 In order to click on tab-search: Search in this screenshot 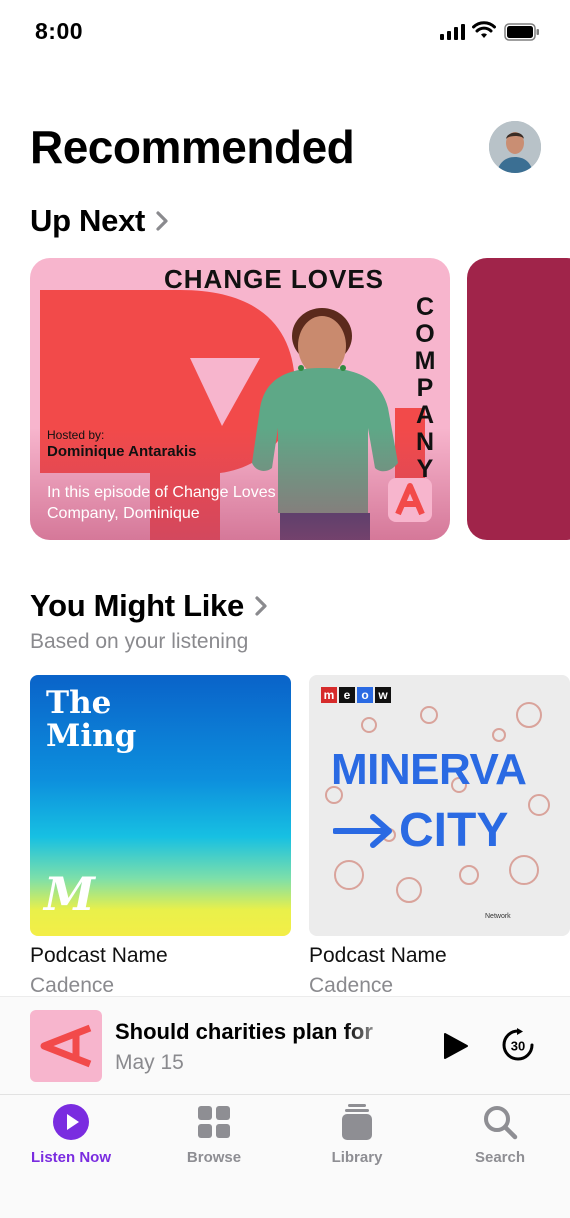, I will do `click(500, 1134)`.